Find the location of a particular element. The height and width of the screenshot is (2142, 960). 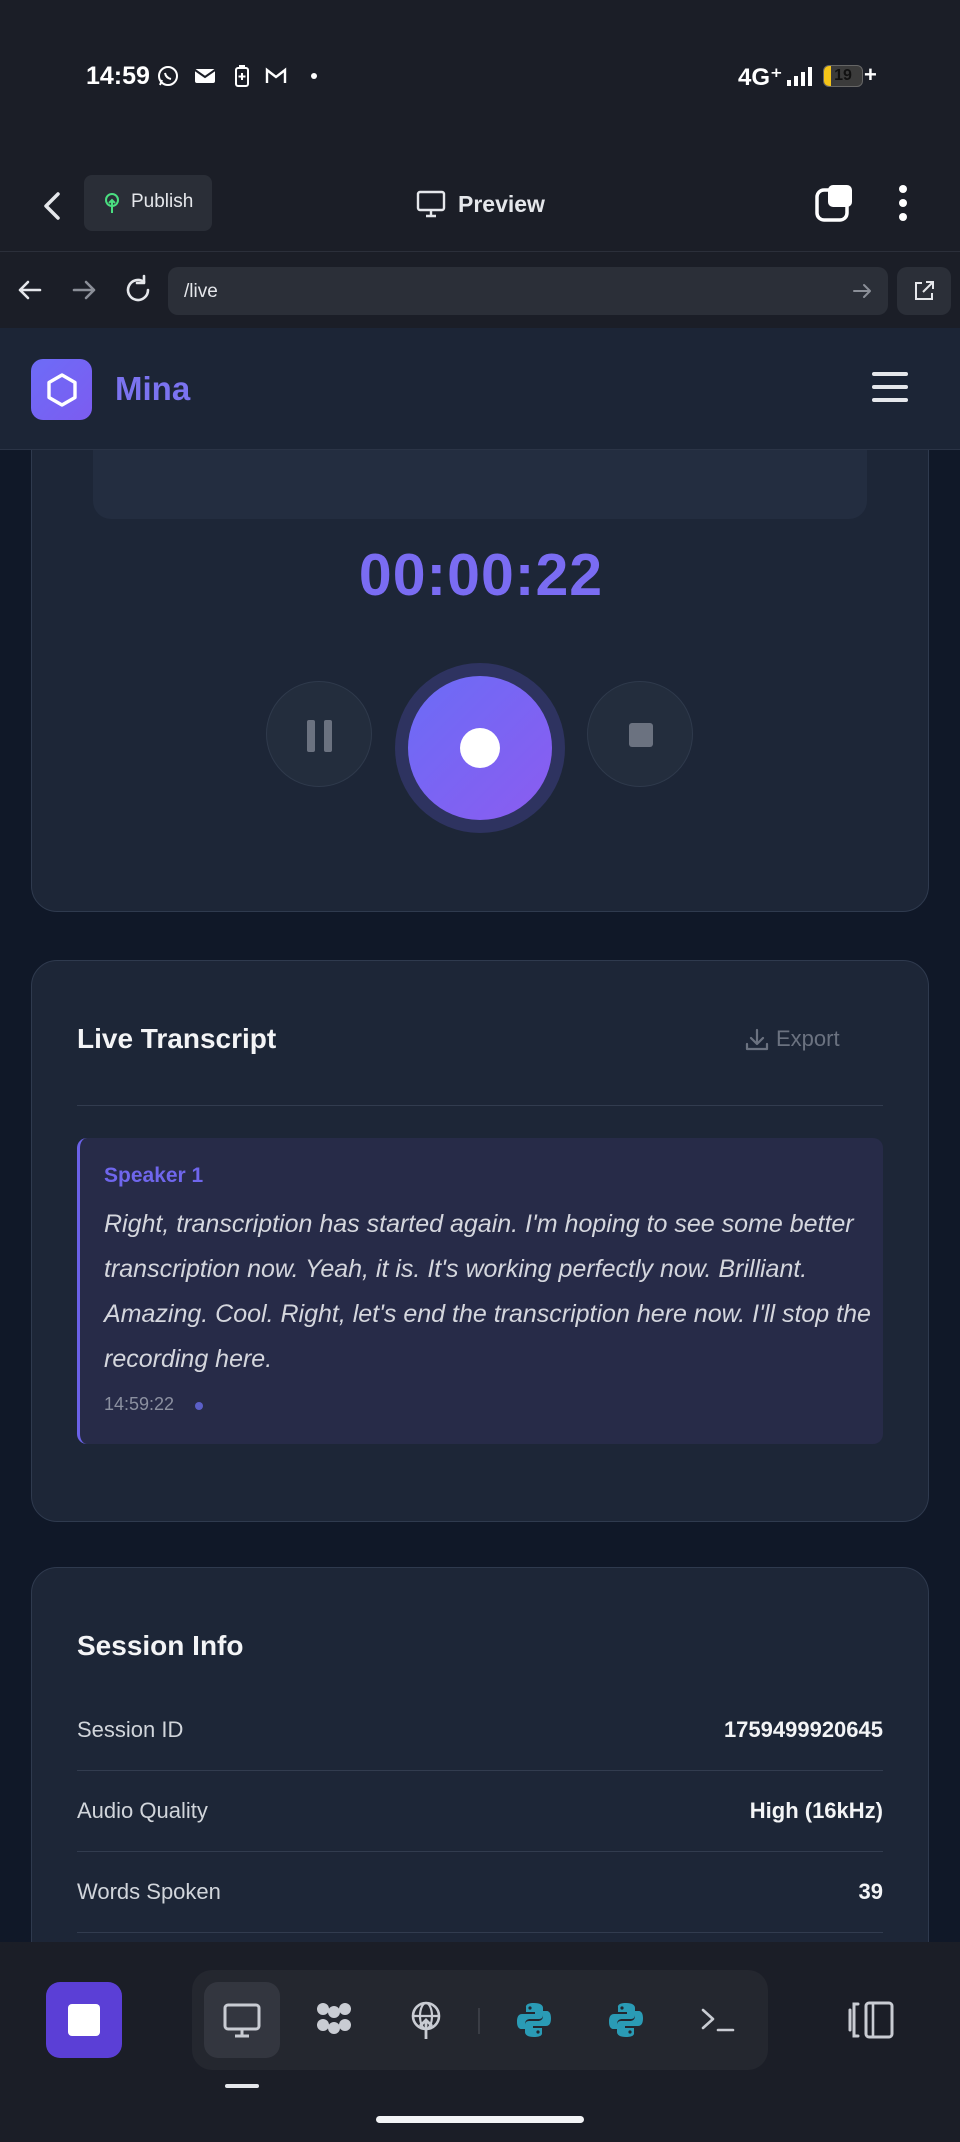

status-time: 14:59 is located at coordinates (118, 76).